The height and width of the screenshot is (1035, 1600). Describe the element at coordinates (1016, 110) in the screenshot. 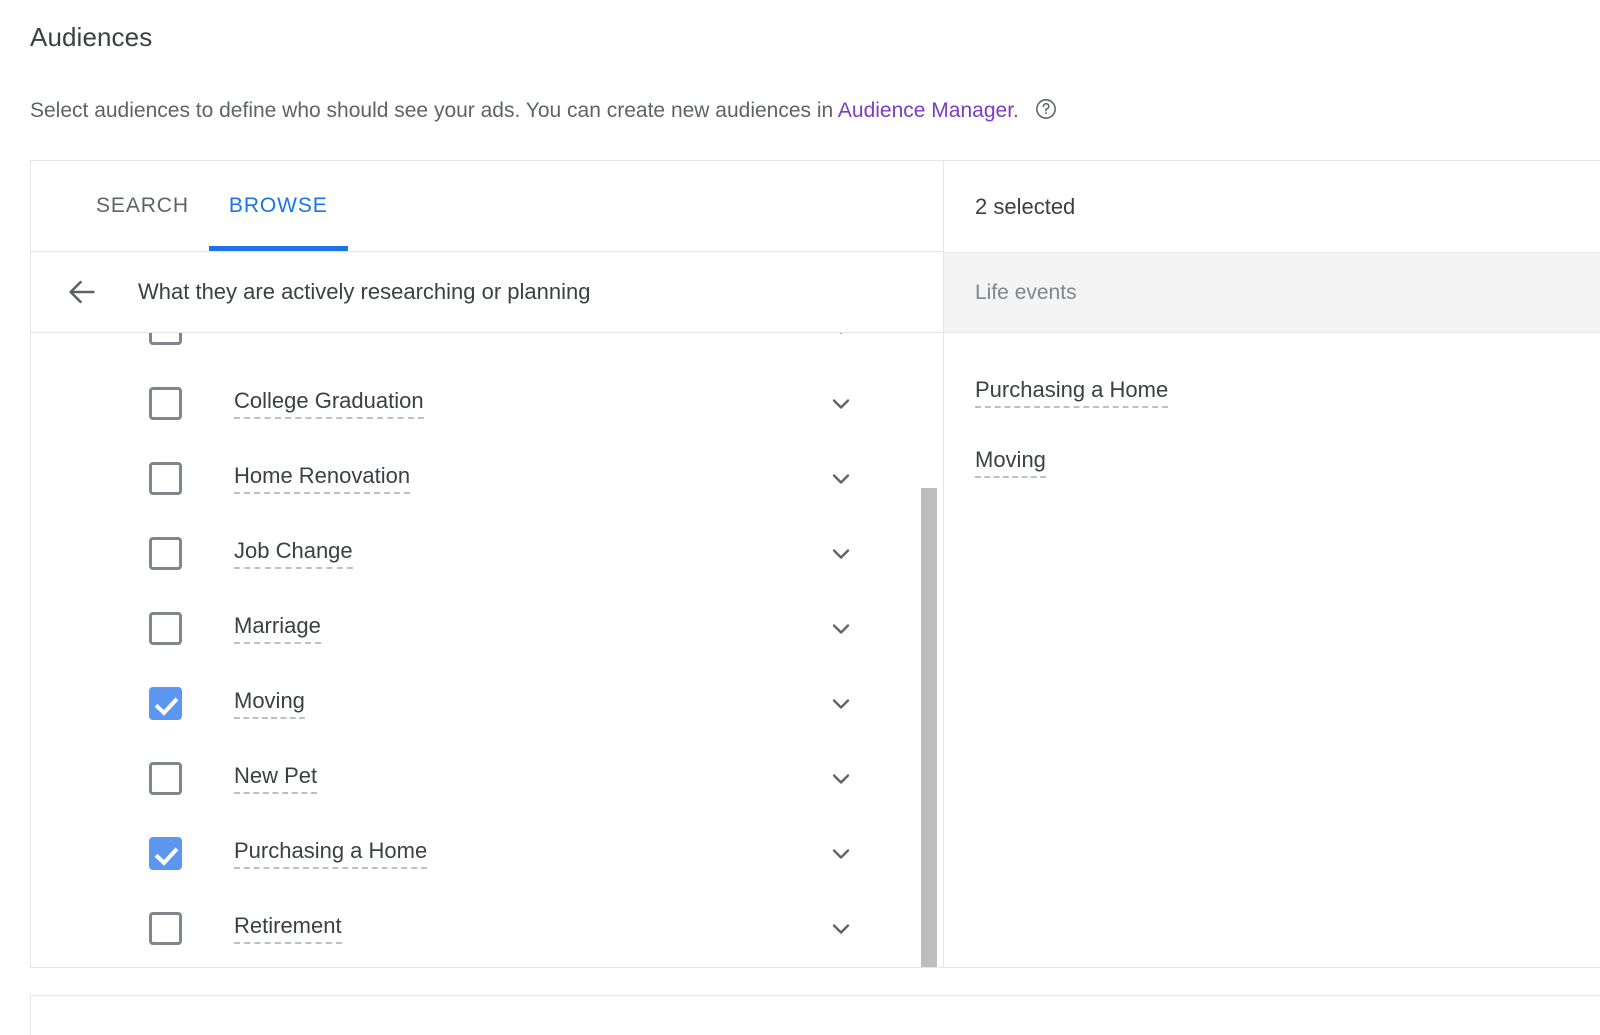

I see `page-description-suffix: .` at that location.